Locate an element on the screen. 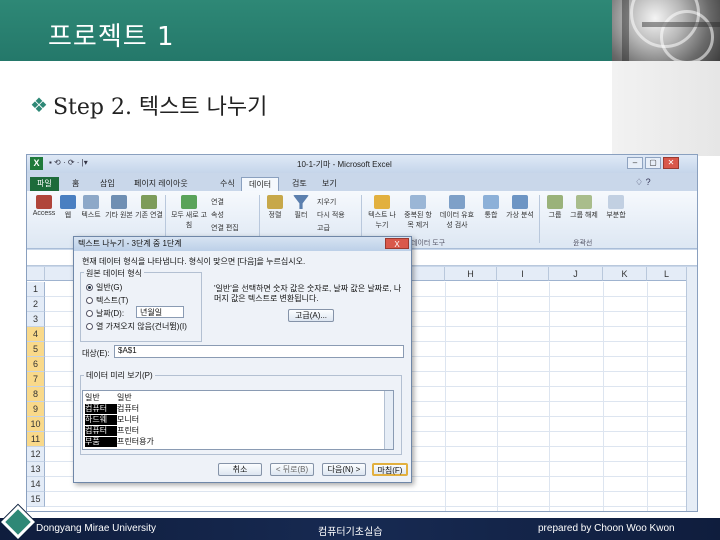 Image resolution: width=720 pixels, height=540 pixels. minimize-icon: – is located at coordinates (635, 163).